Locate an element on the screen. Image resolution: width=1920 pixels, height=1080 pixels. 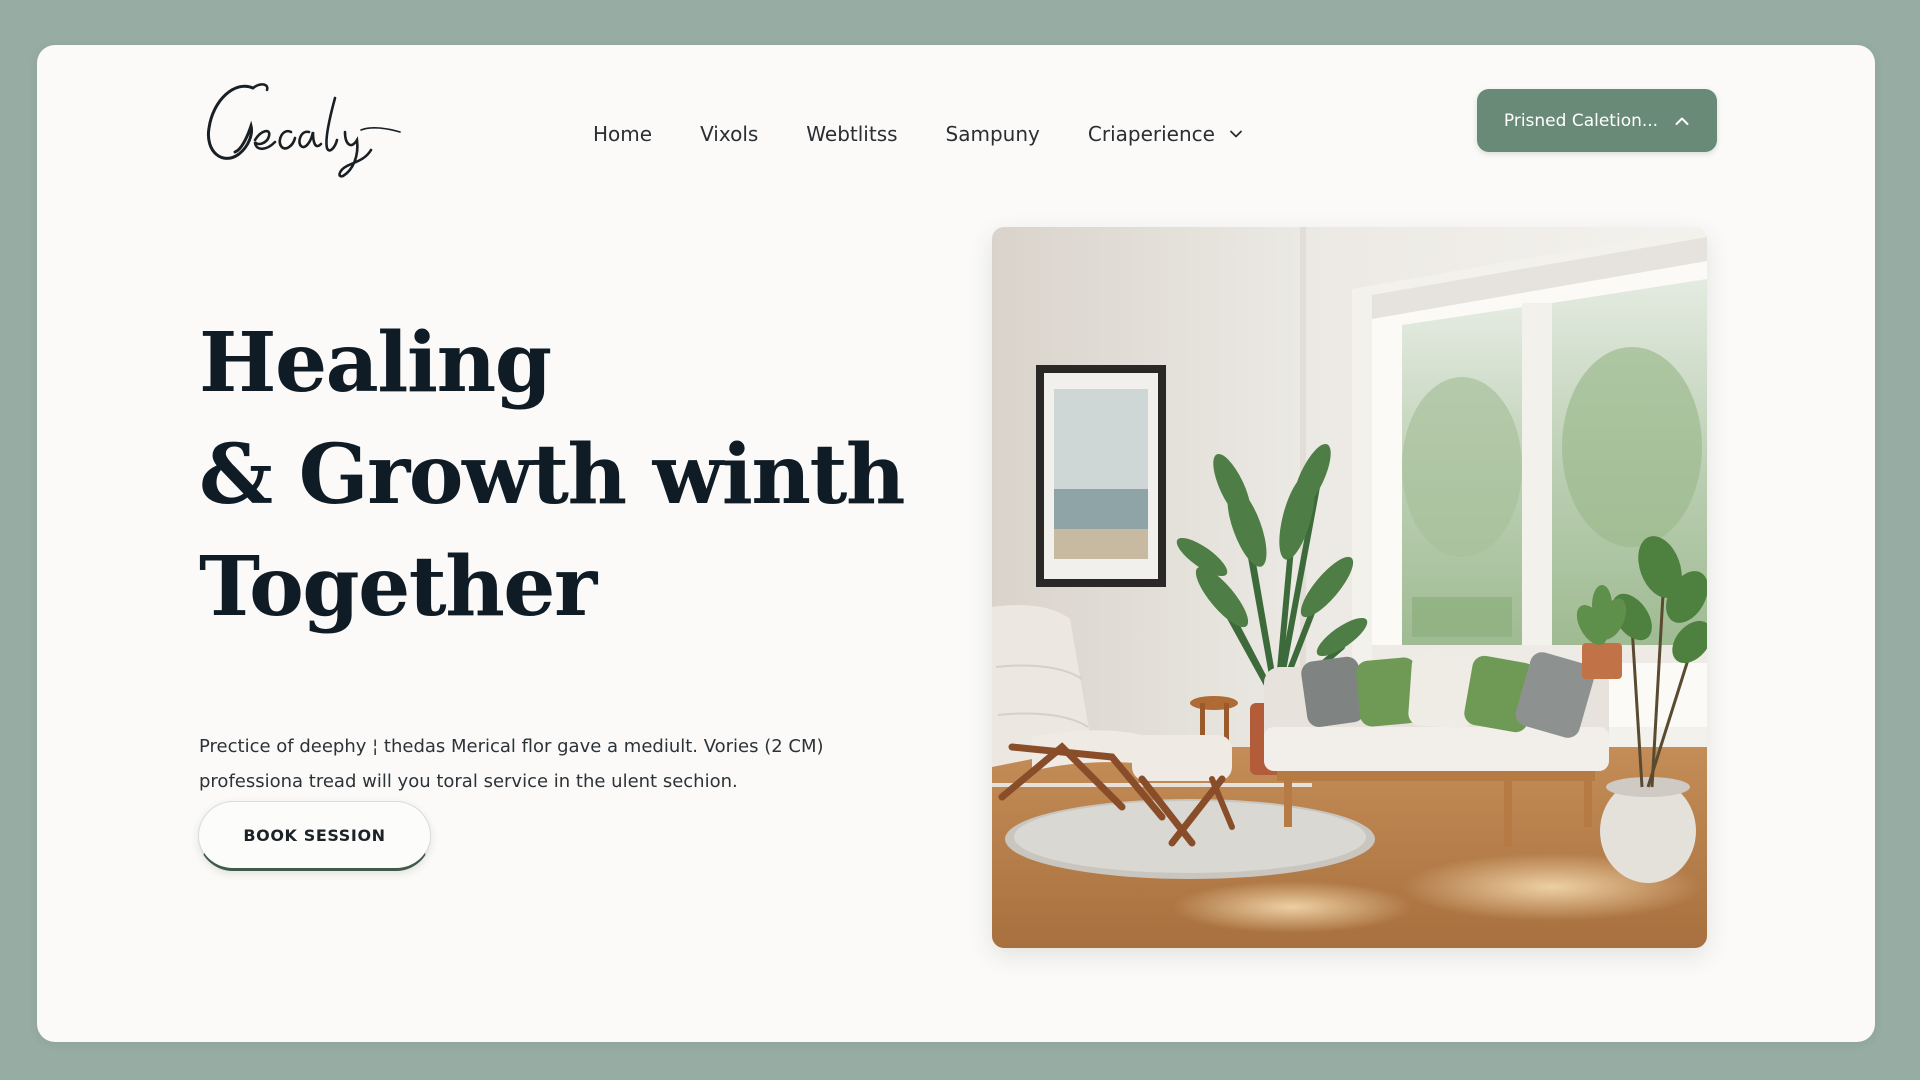
hero-title-line: & Growth winth is located at coordinates (552, 475).